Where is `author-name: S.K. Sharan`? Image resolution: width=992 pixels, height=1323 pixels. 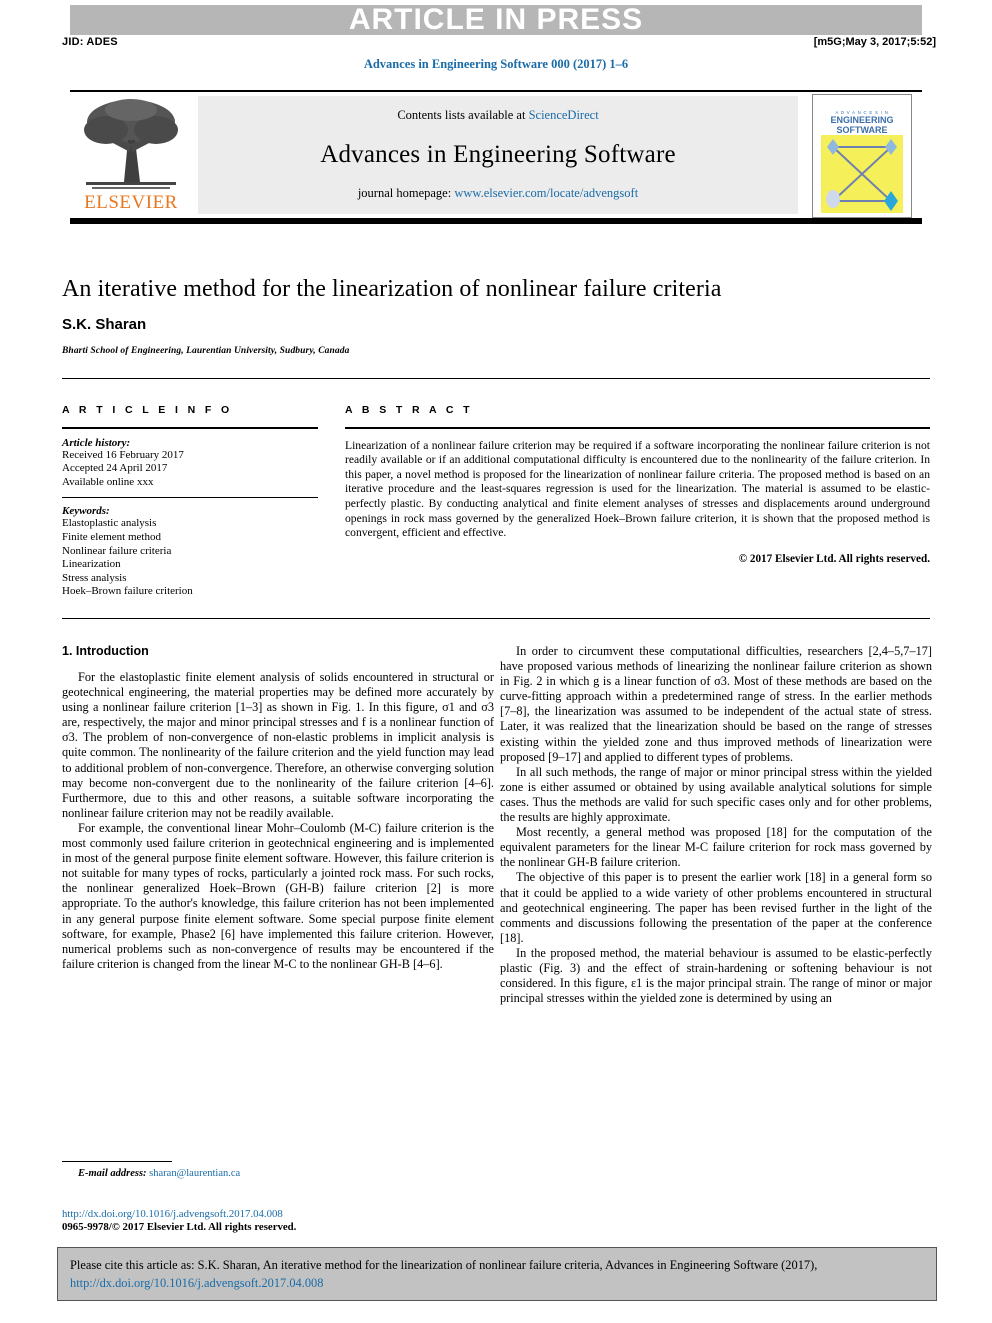
author-name: S.K. Sharan is located at coordinates (104, 324).